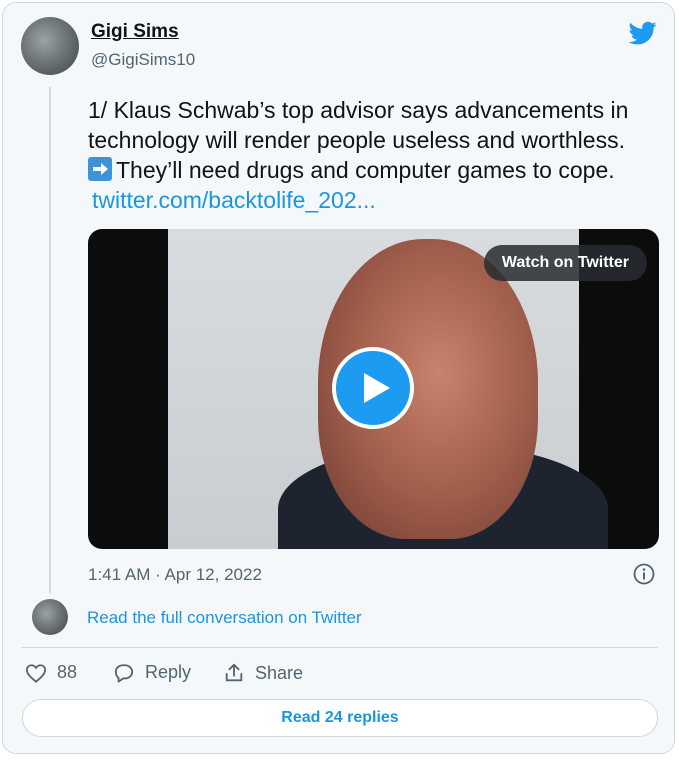 The height and width of the screenshot is (760, 679). What do you see at coordinates (234, 672) in the screenshot?
I see `share-icon` at bounding box center [234, 672].